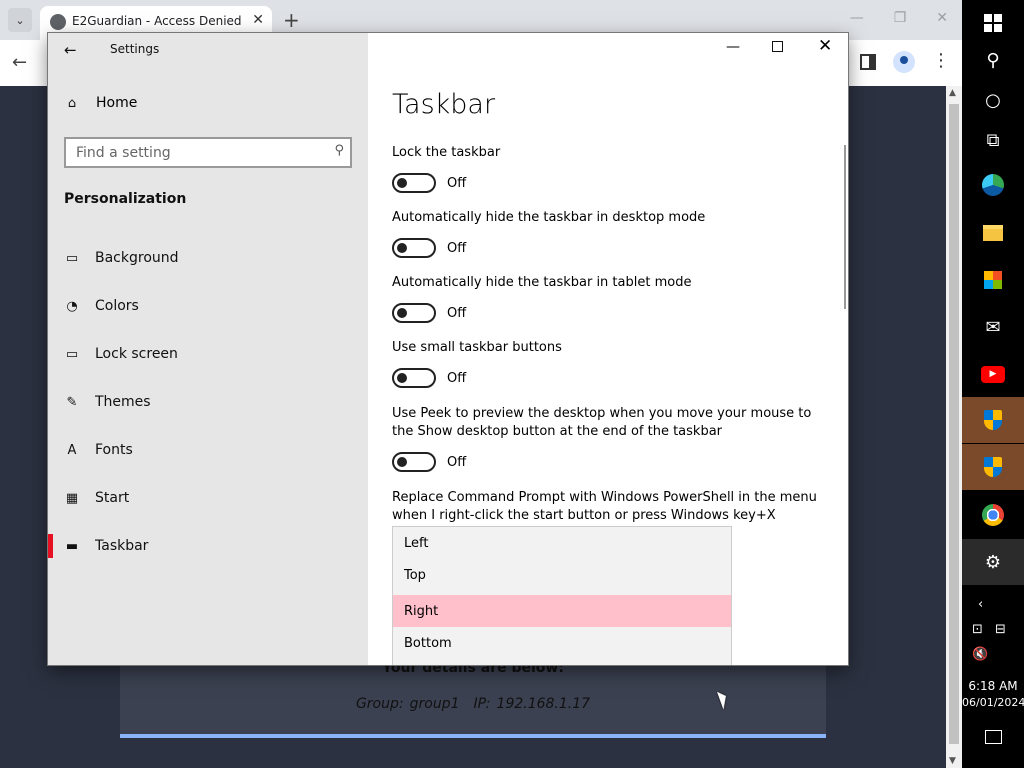 The image size is (1024, 768). Describe the element at coordinates (339, 150) in the screenshot. I see `search-icon: ⚲` at that location.